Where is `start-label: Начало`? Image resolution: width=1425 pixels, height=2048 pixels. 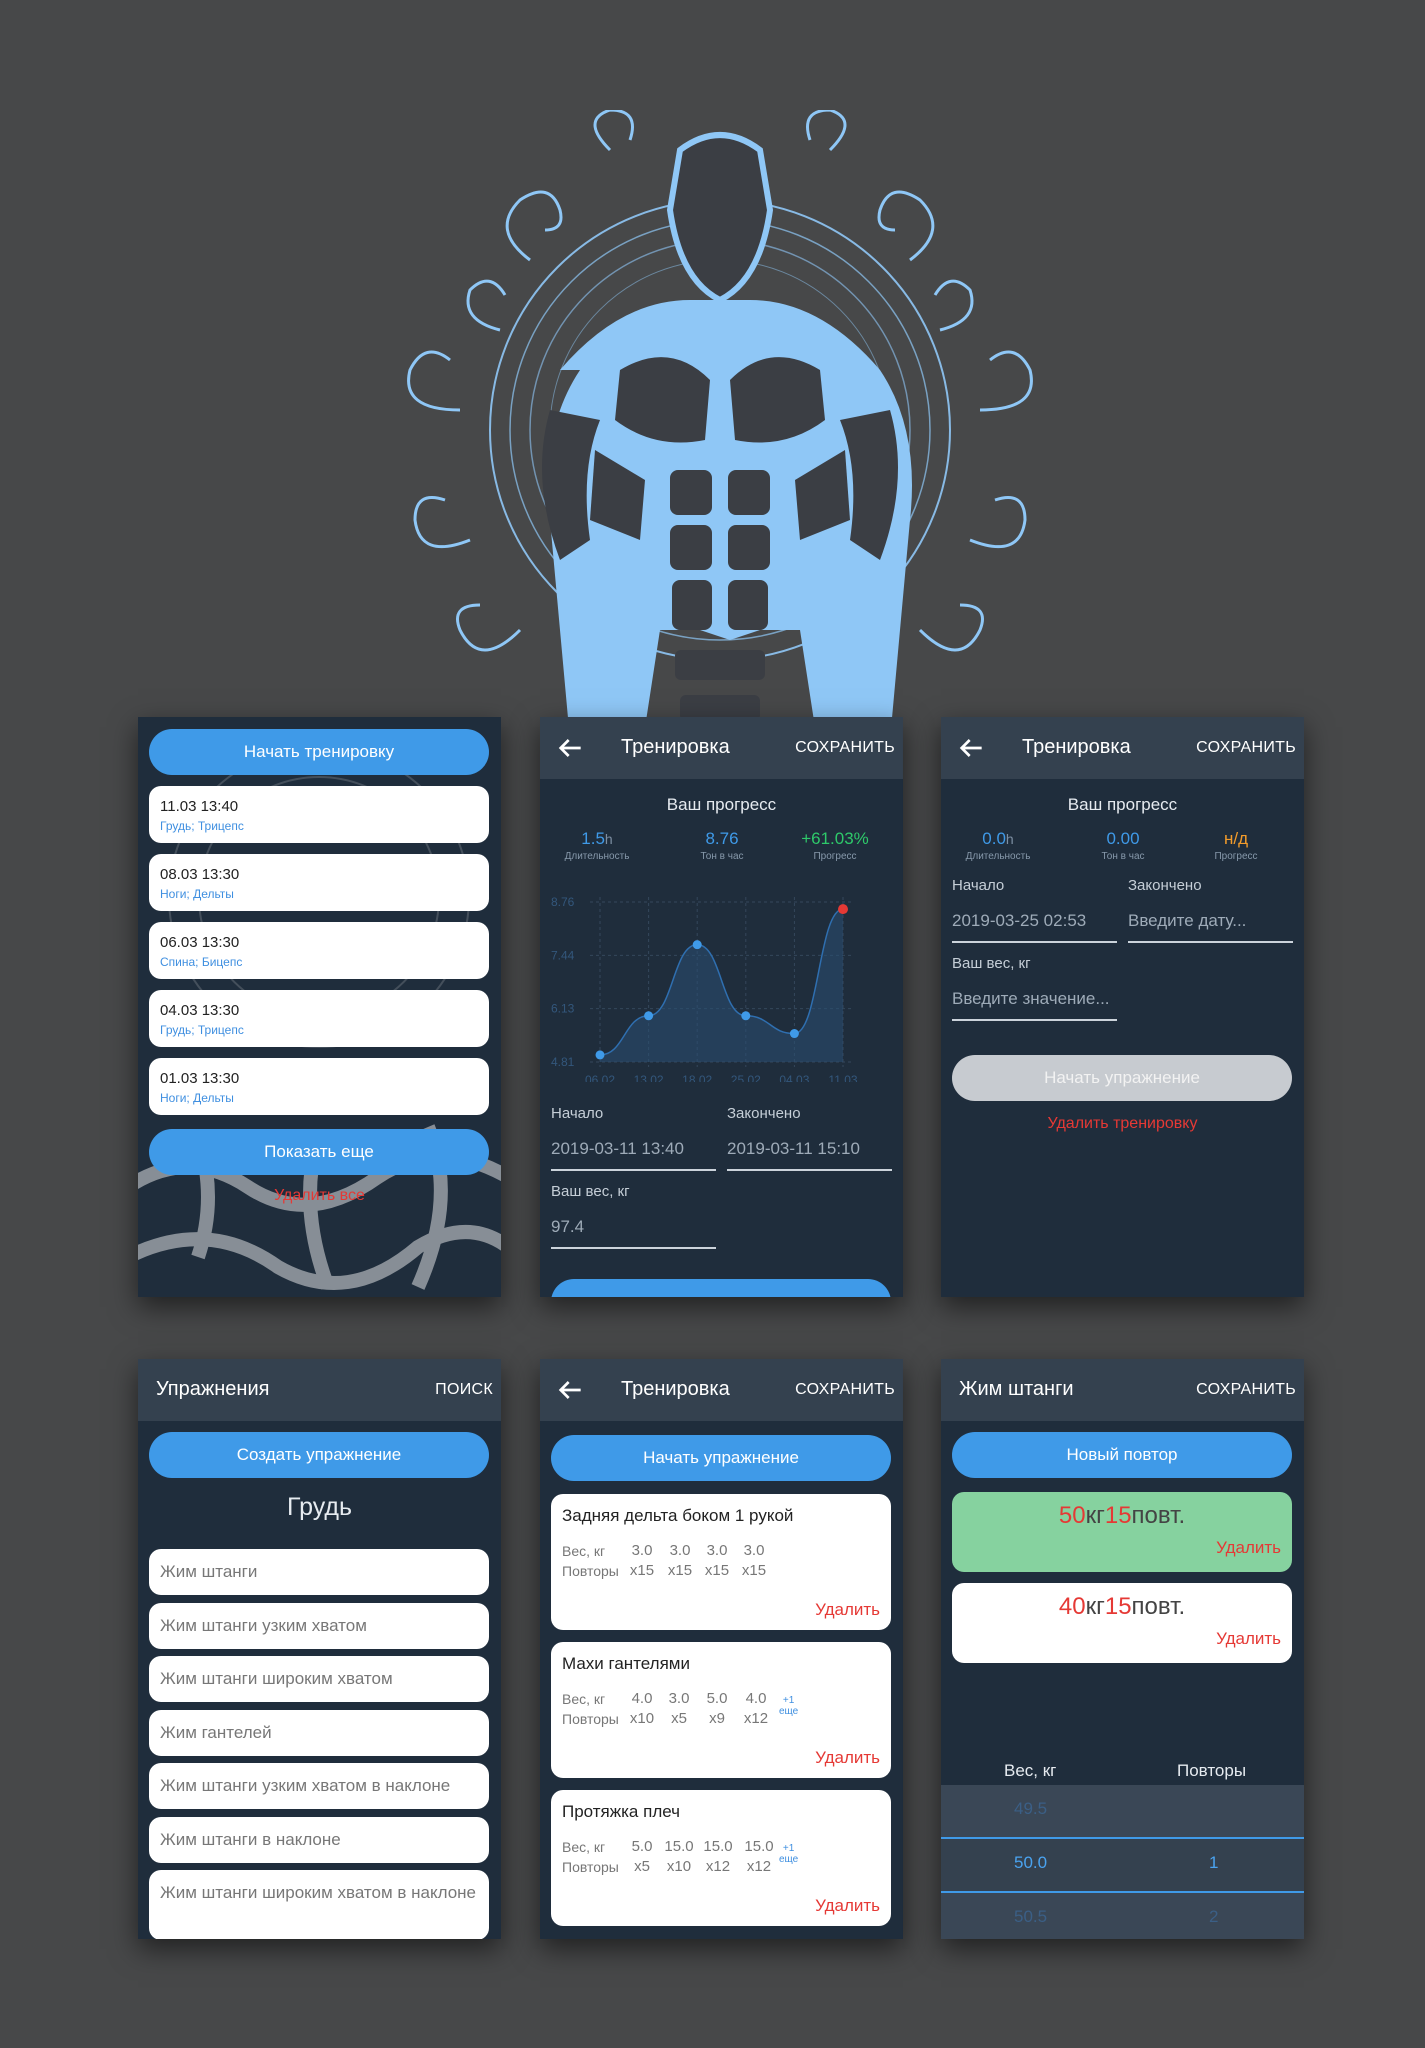 start-label: Начало is located at coordinates (978, 885).